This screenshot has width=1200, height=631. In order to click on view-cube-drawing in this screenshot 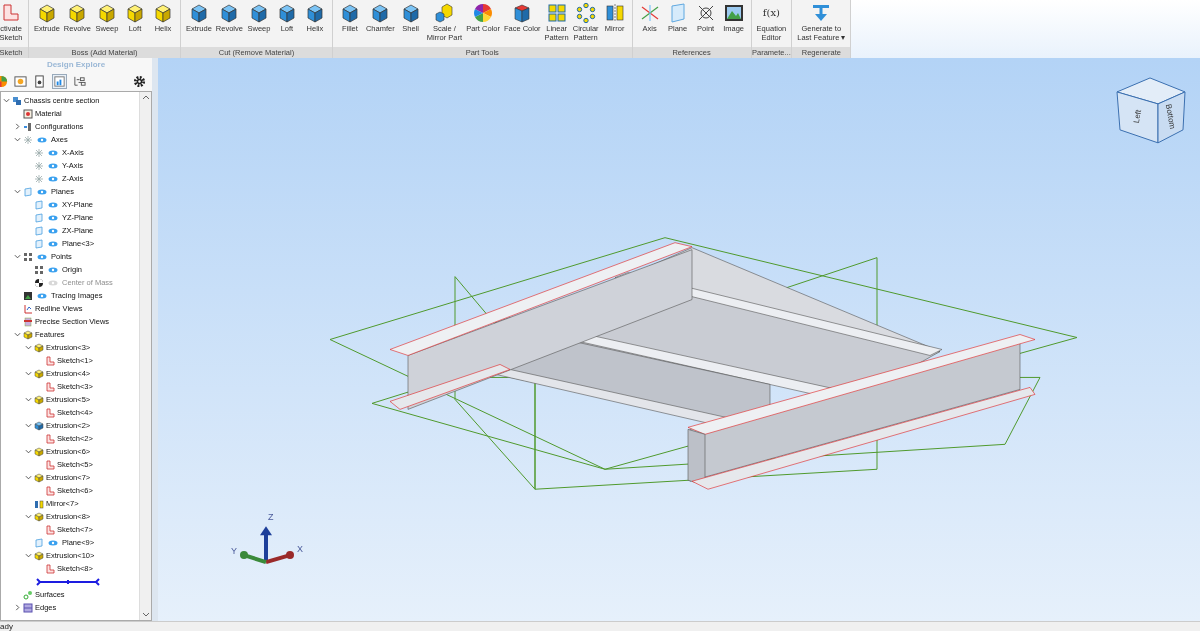, I will do `click(1151, 110)`.